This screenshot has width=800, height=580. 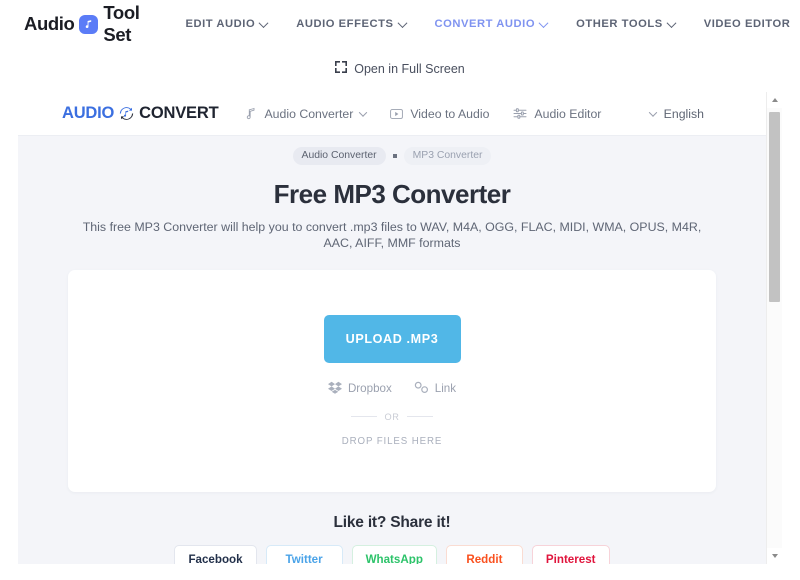 What do you see at coordinates (250, 113) in the screenshot?
I see `music-note-icon` at bounding box center [250, 113].